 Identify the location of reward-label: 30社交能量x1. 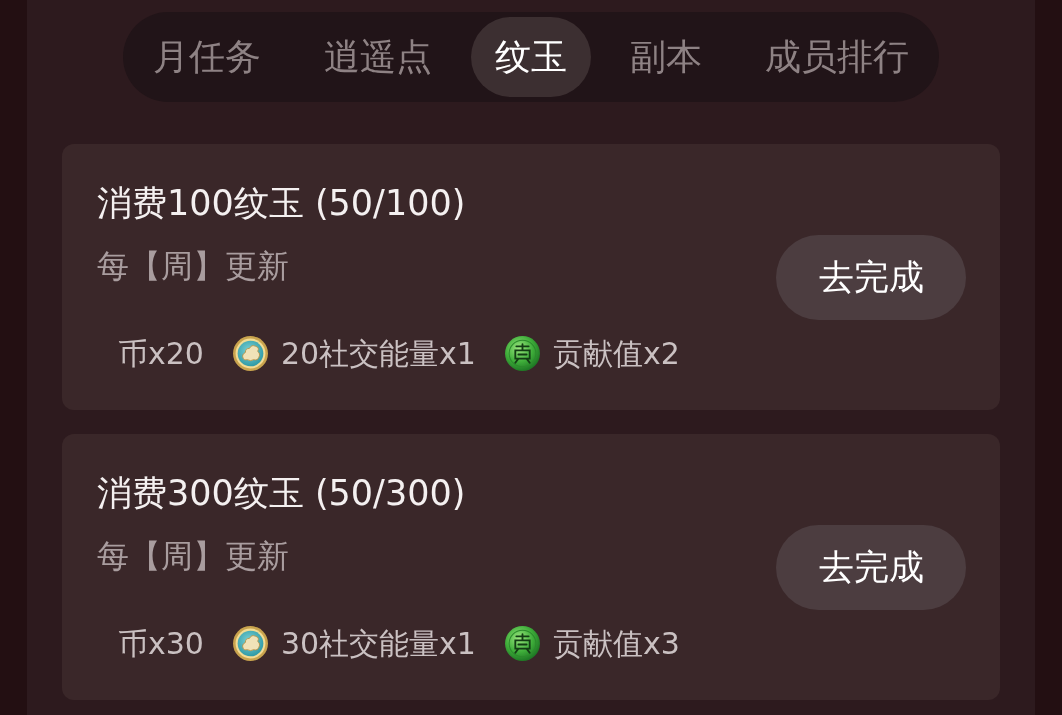
(378, 643).